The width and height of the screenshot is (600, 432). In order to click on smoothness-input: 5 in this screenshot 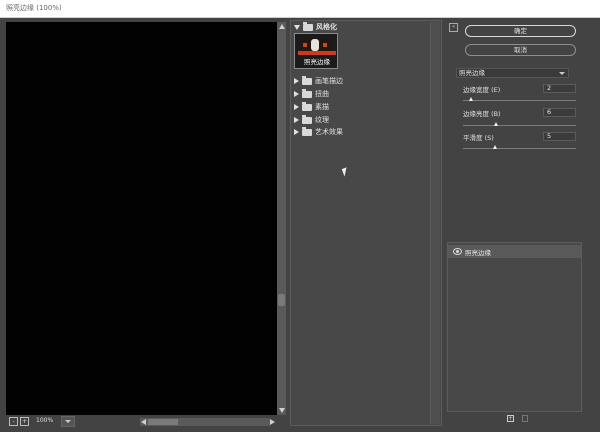, I will do `click(559, 136)`.